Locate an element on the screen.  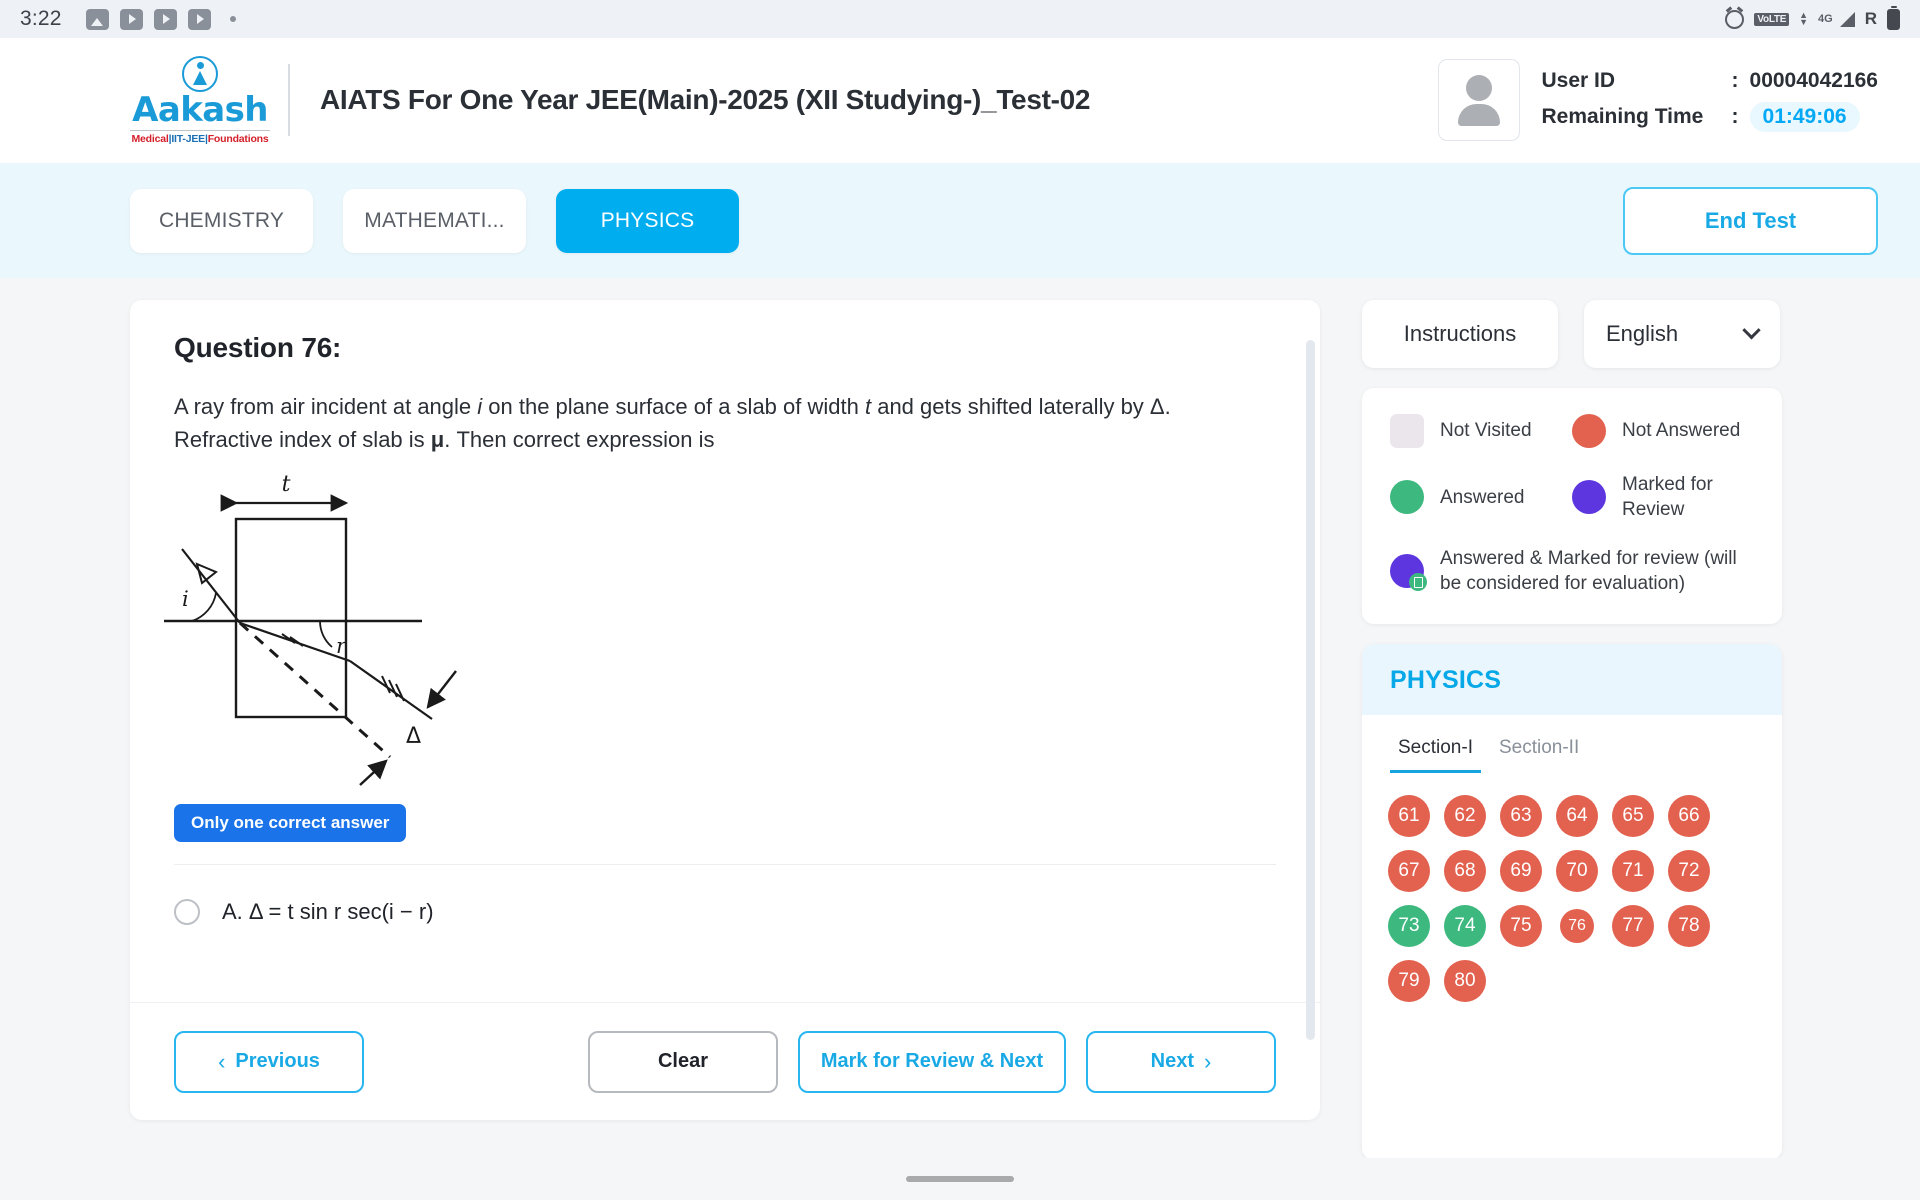
question-number-76: 76 is located at coordinates (1577, 926).